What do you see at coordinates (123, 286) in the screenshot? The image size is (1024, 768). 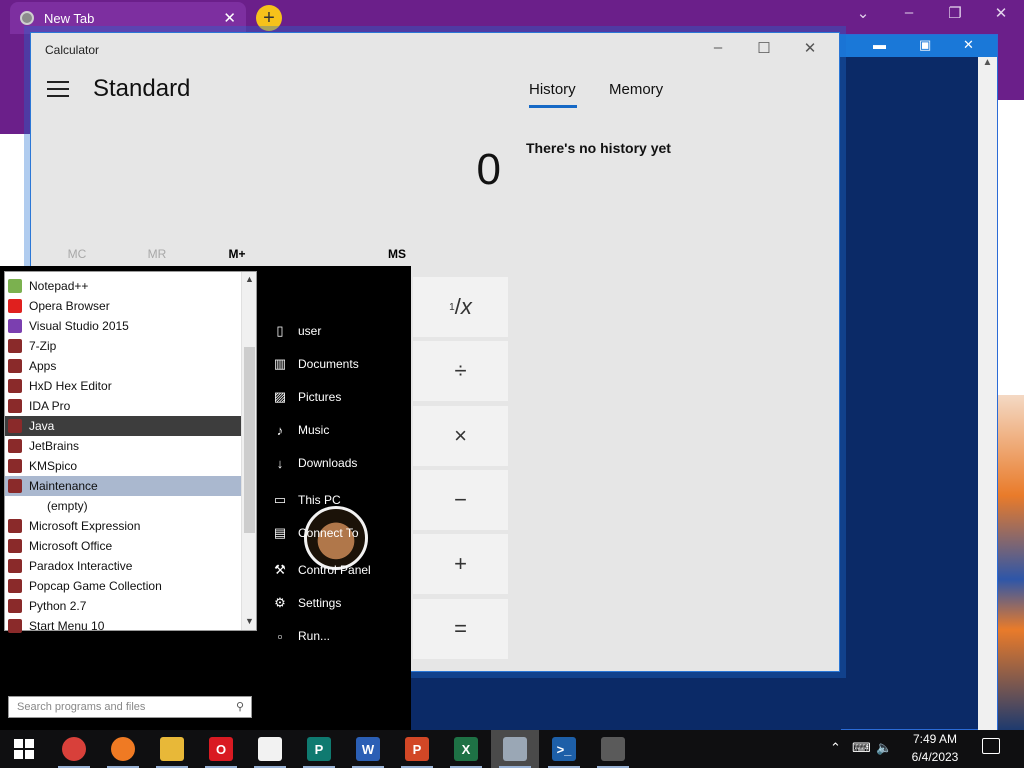 I see `program-item: Notepad++` at bounding box center [123, 286].